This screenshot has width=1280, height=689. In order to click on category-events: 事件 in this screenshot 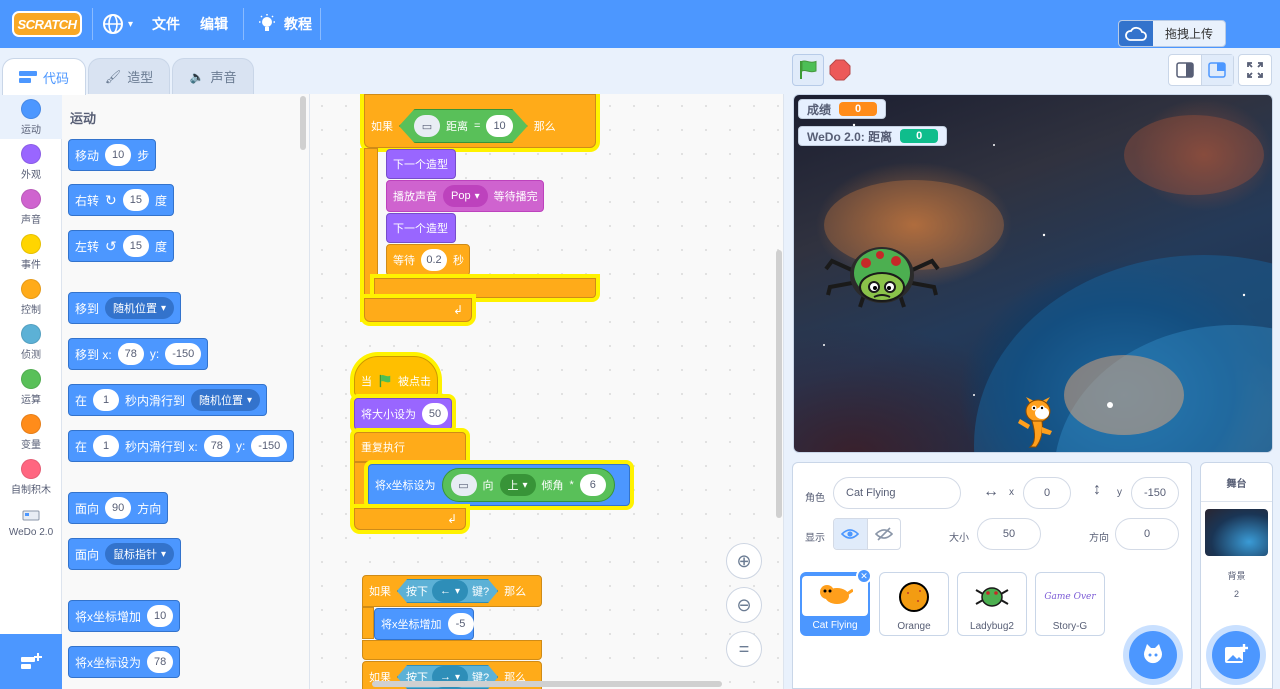, I will do `click(31, 251)`.